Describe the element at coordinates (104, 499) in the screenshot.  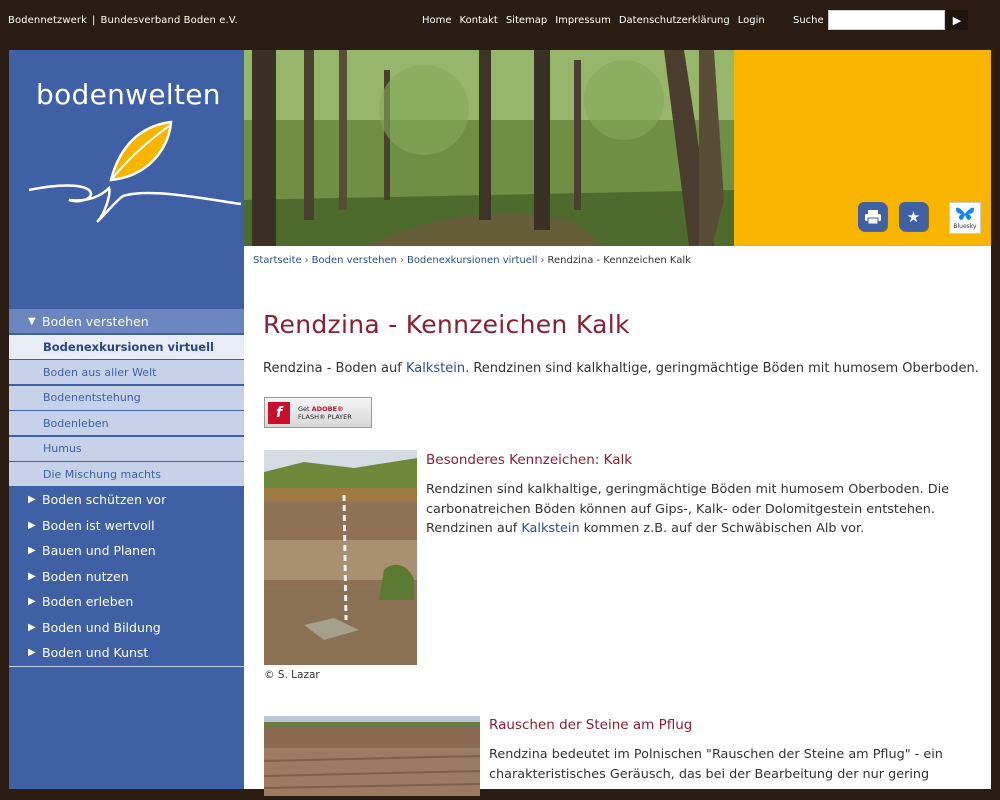
I see `sidebar-item-label: Boden schützen vor` at that location.